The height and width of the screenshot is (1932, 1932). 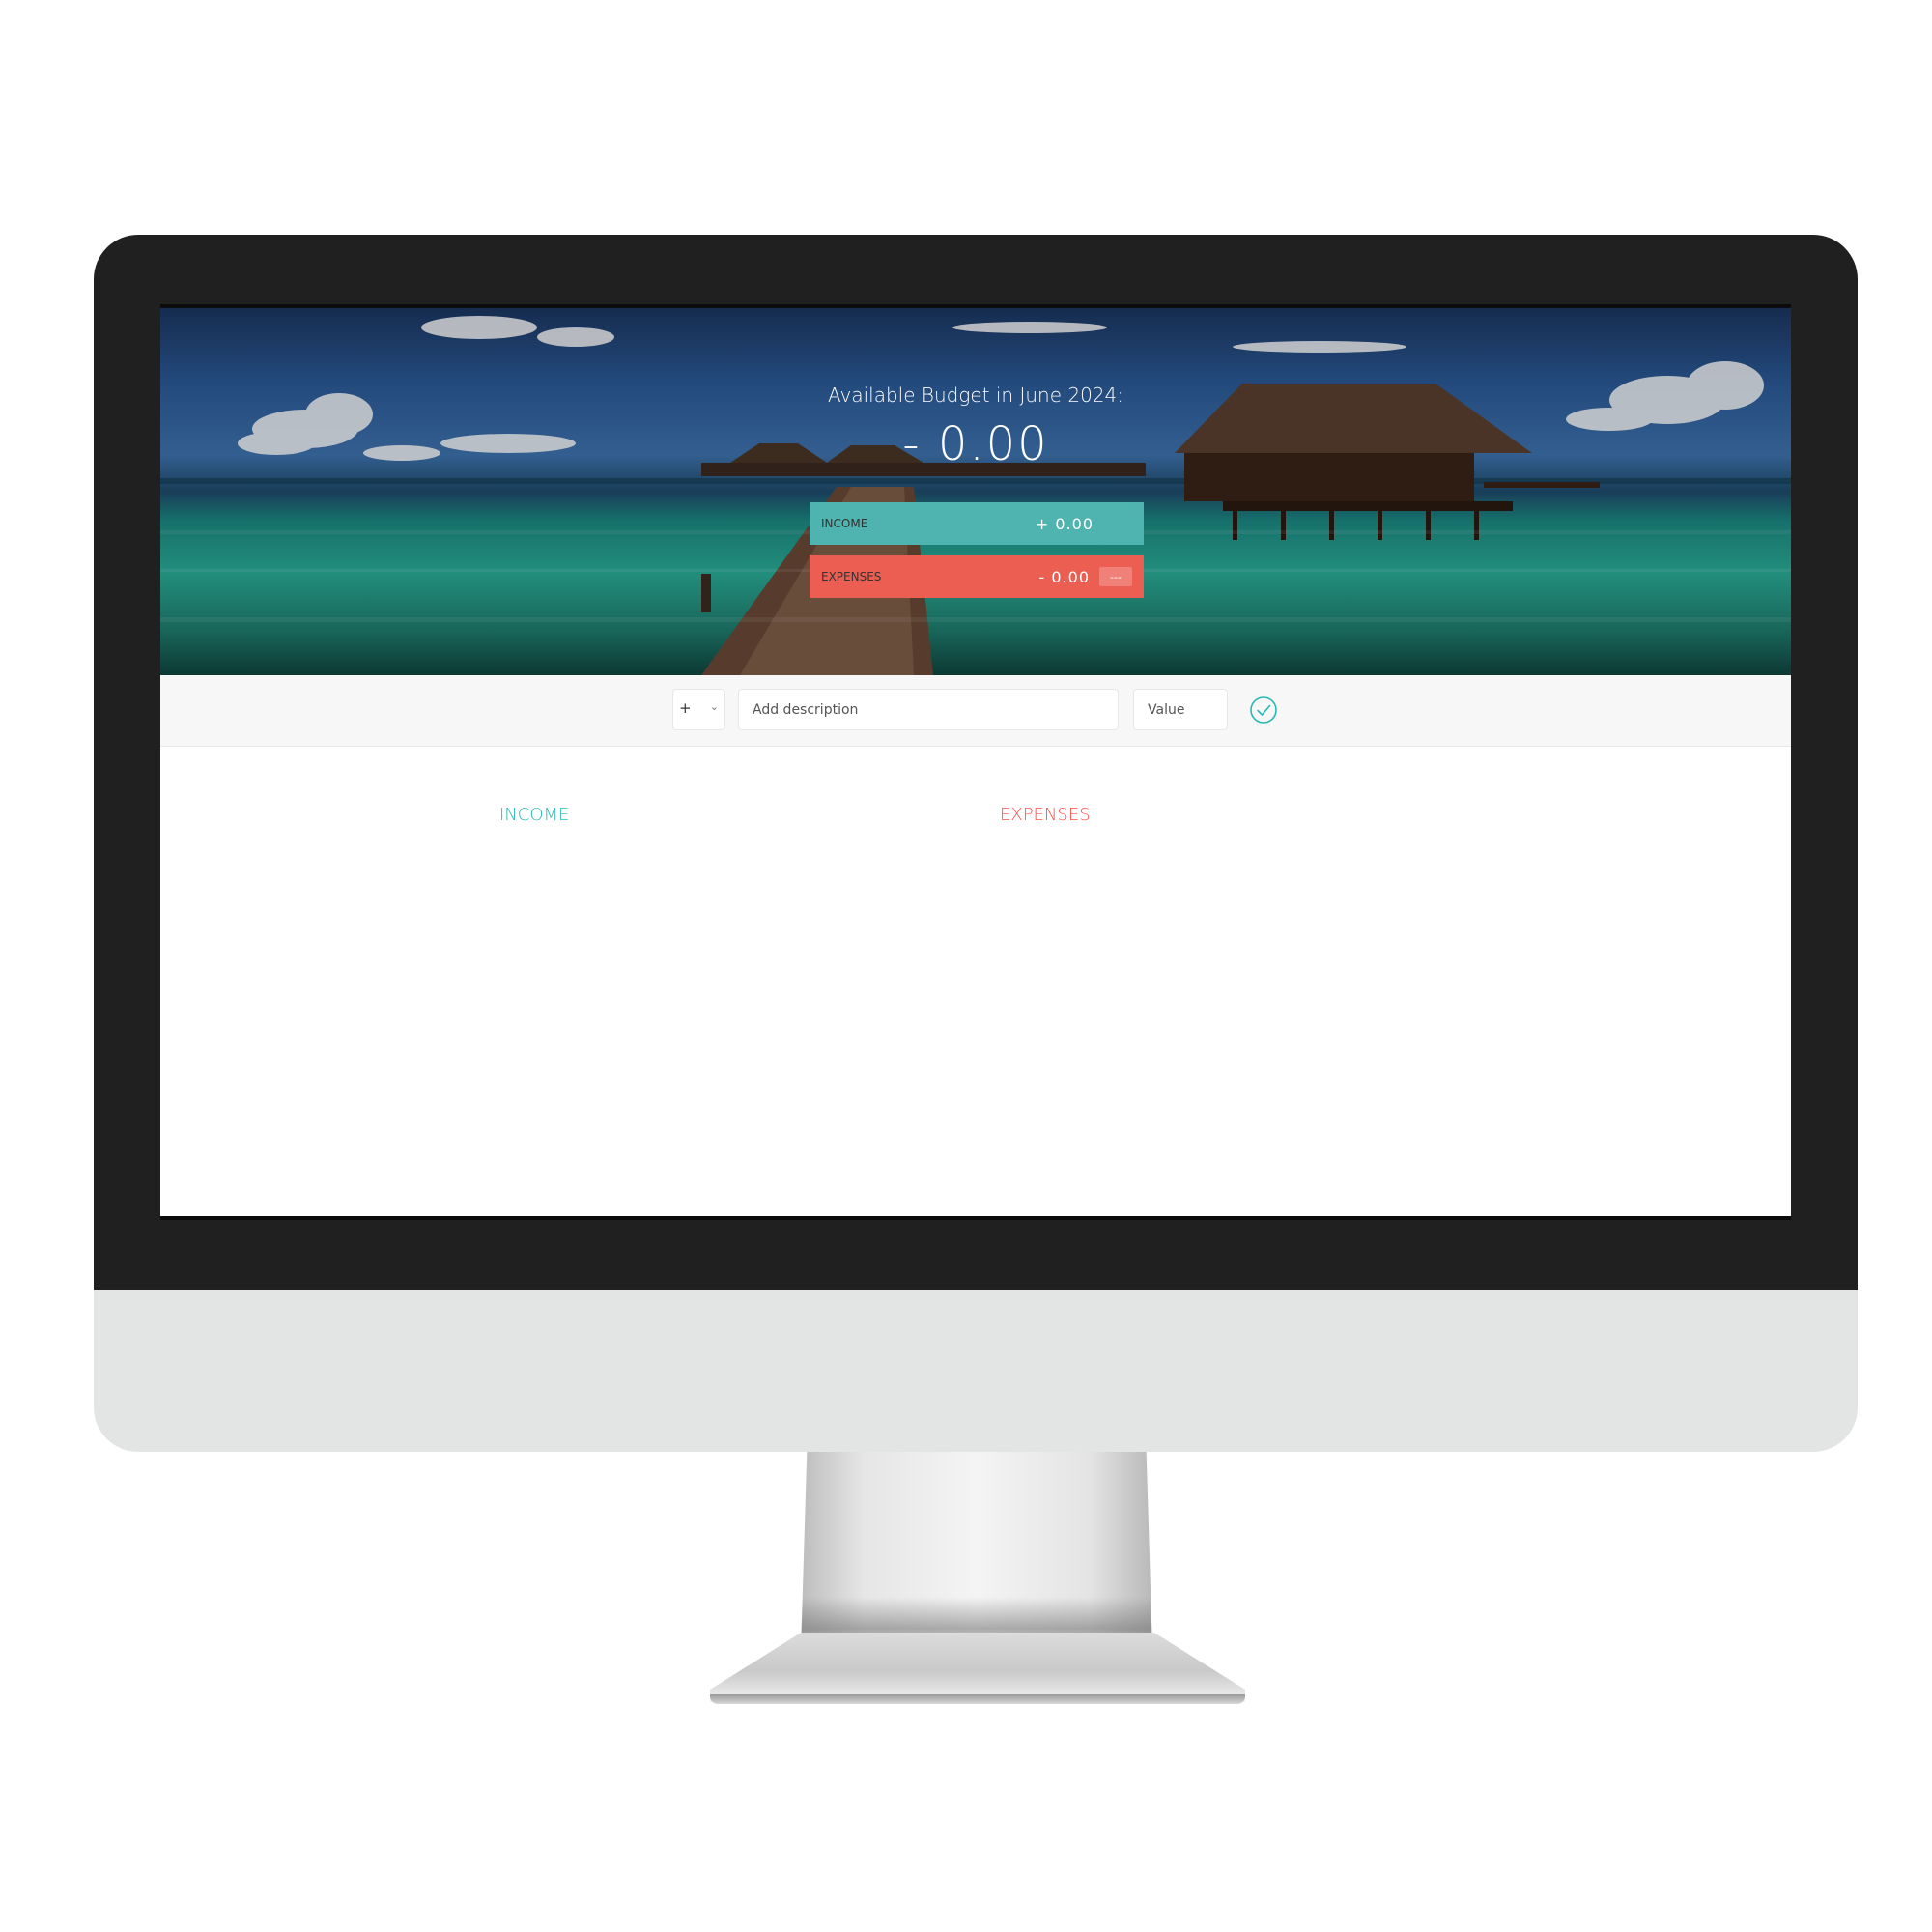 I want to click on expenses-percentage-badge: ---, so click(x=1115, y=576).